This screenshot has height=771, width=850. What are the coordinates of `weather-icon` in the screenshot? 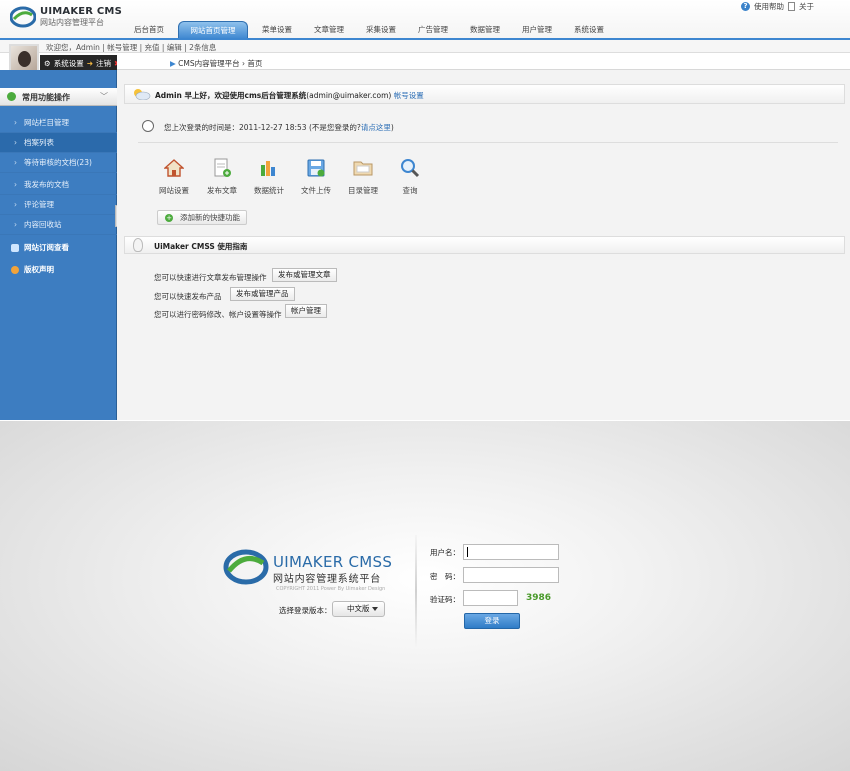 It's located at (142, 94).